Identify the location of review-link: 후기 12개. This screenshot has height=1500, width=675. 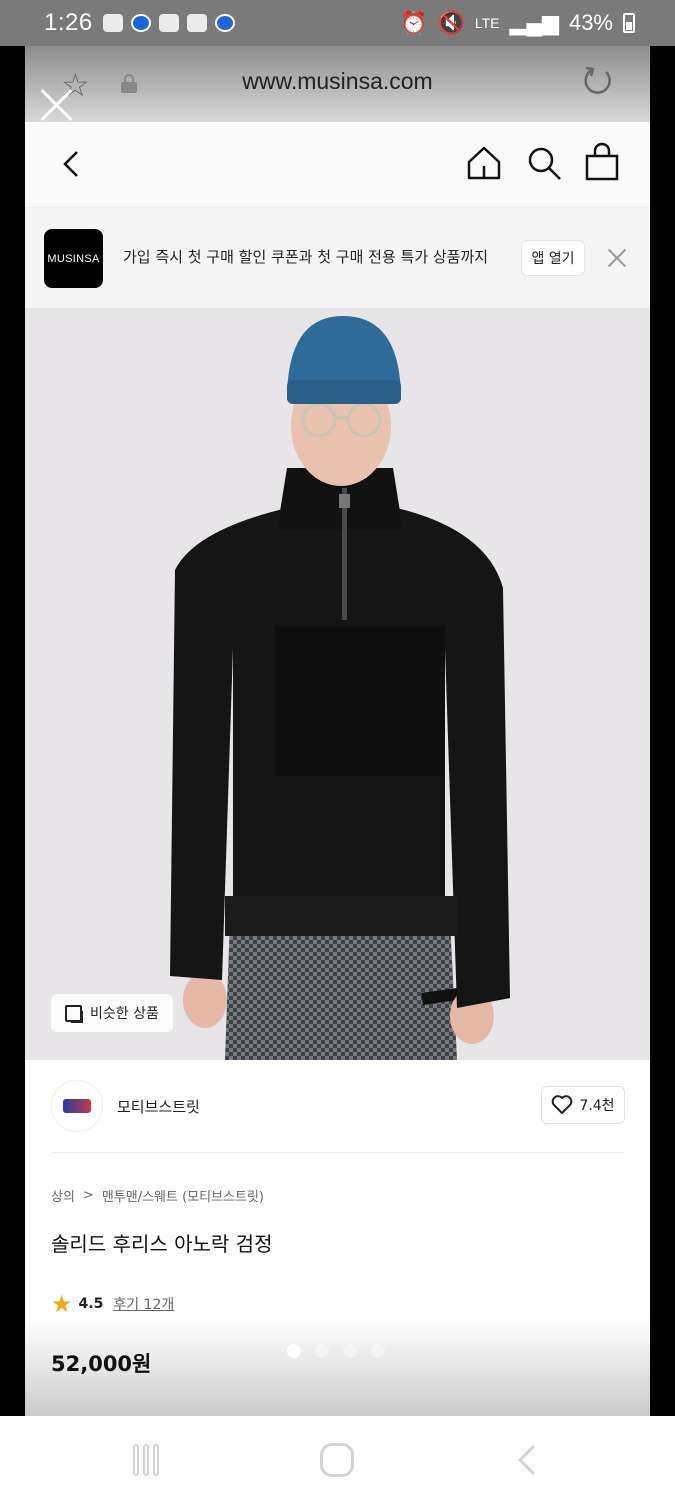
(143, 1304).